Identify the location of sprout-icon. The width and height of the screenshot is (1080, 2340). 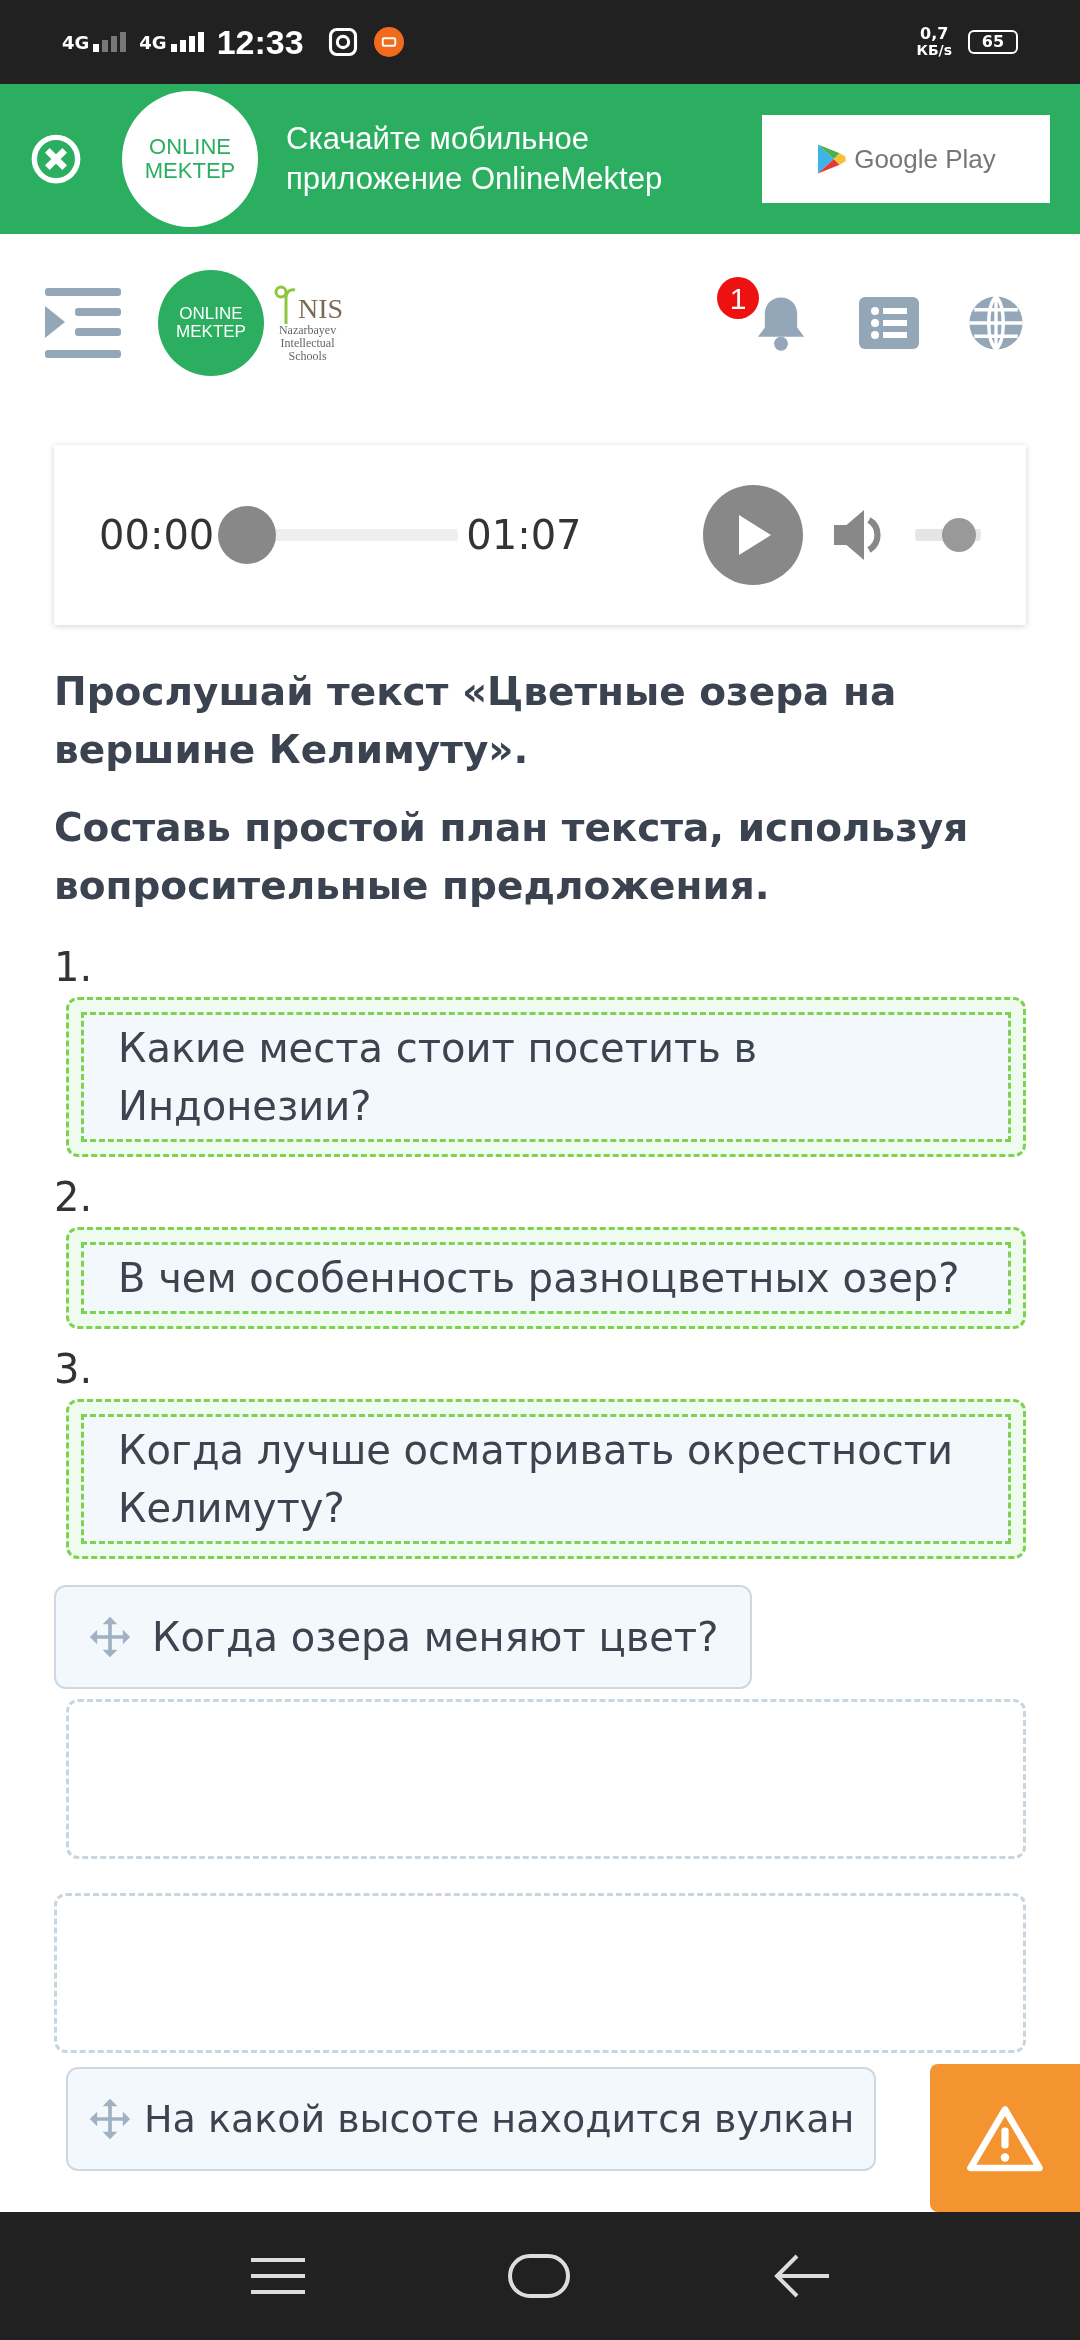
(285, 303).